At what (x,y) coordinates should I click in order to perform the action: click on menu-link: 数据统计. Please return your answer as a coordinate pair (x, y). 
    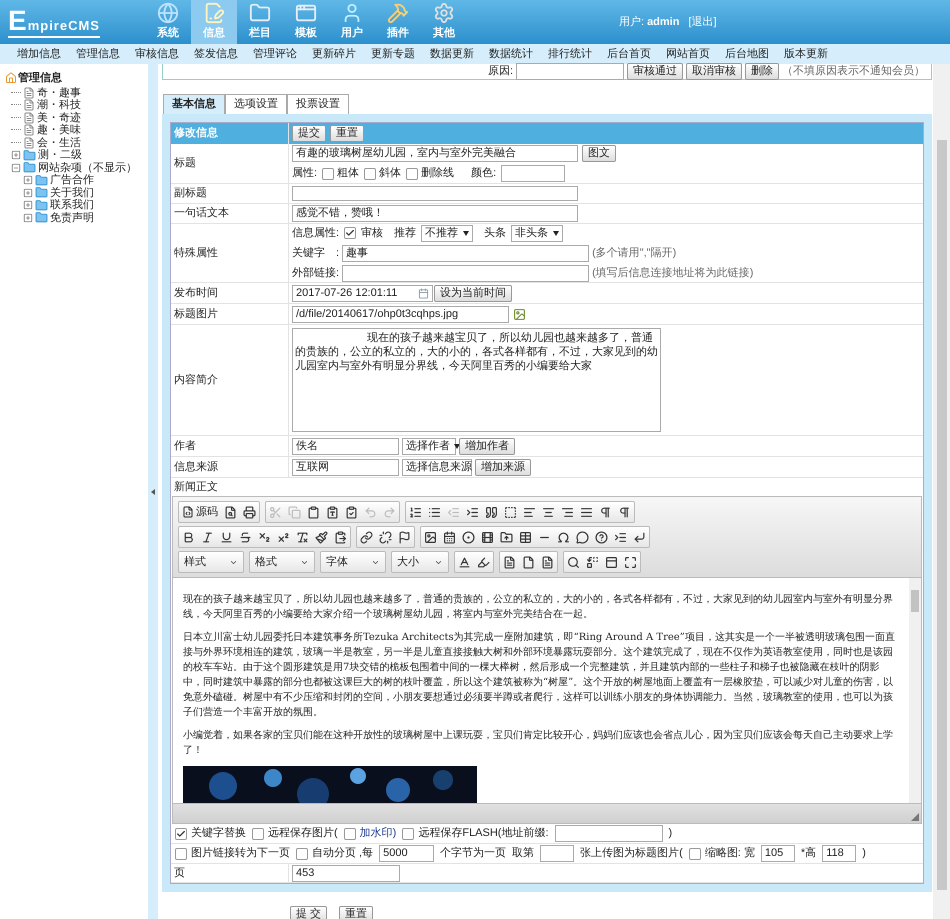
    Looking at the image, I should click on (511, 54).